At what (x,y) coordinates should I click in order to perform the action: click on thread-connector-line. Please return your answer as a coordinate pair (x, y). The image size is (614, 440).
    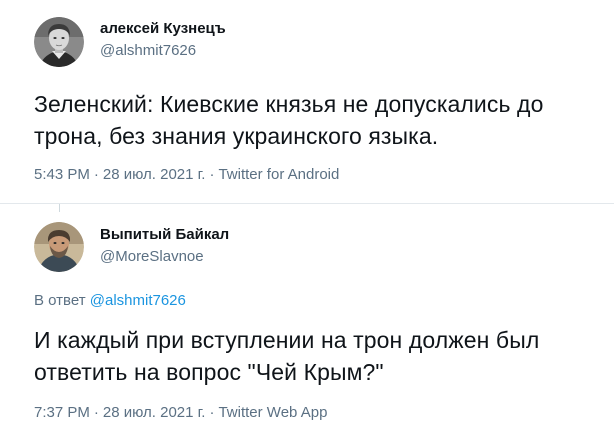
    Looking at the image, I should click on (59, 208).